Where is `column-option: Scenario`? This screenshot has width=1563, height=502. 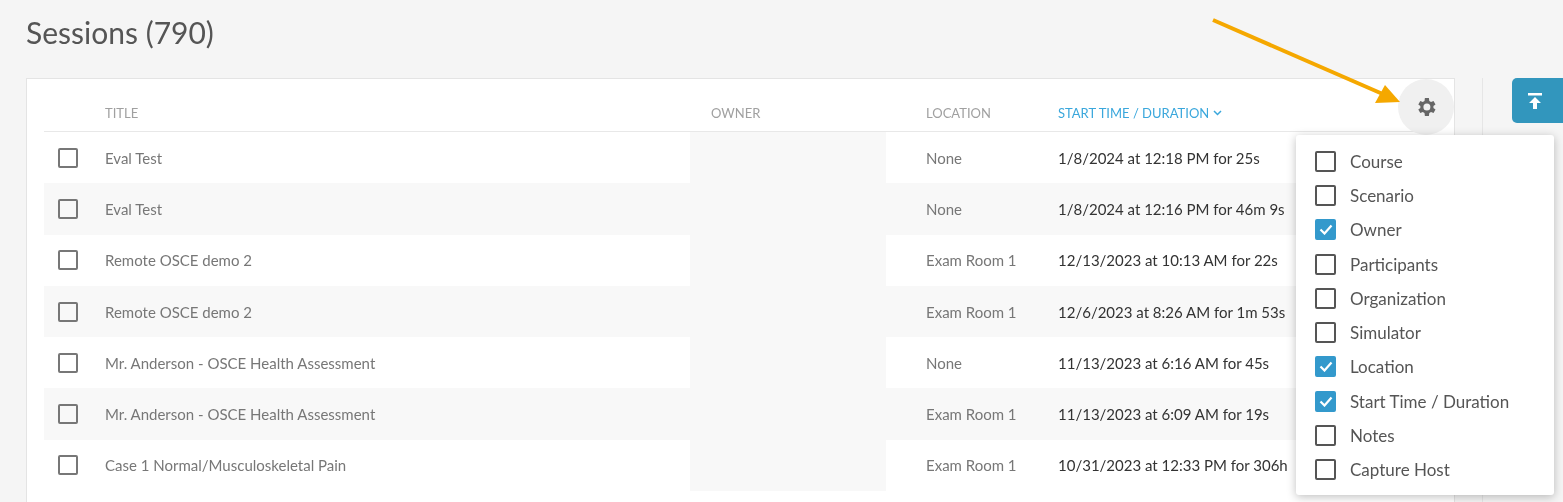
column-option: Scenario is located at coordinates (1382, 195).